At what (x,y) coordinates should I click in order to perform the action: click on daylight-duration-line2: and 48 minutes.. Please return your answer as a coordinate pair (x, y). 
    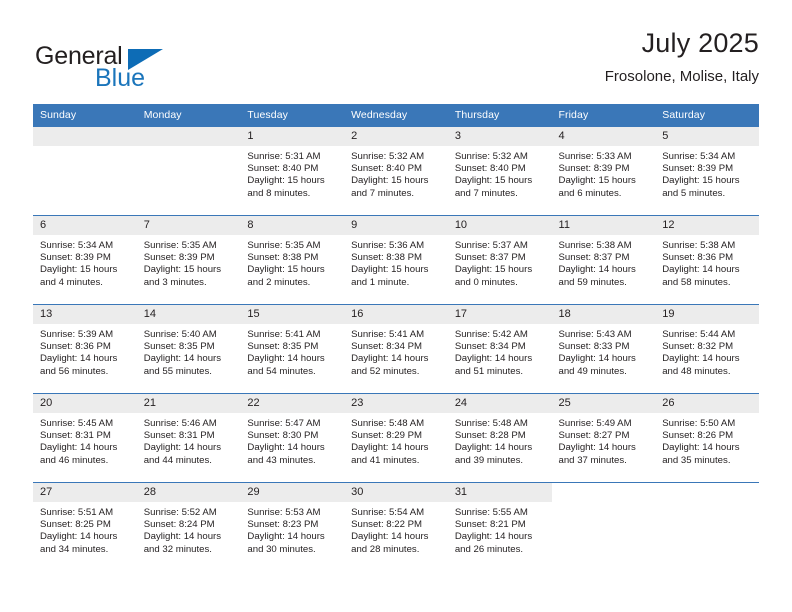
    Looking at the image, I should click on (696, 371).